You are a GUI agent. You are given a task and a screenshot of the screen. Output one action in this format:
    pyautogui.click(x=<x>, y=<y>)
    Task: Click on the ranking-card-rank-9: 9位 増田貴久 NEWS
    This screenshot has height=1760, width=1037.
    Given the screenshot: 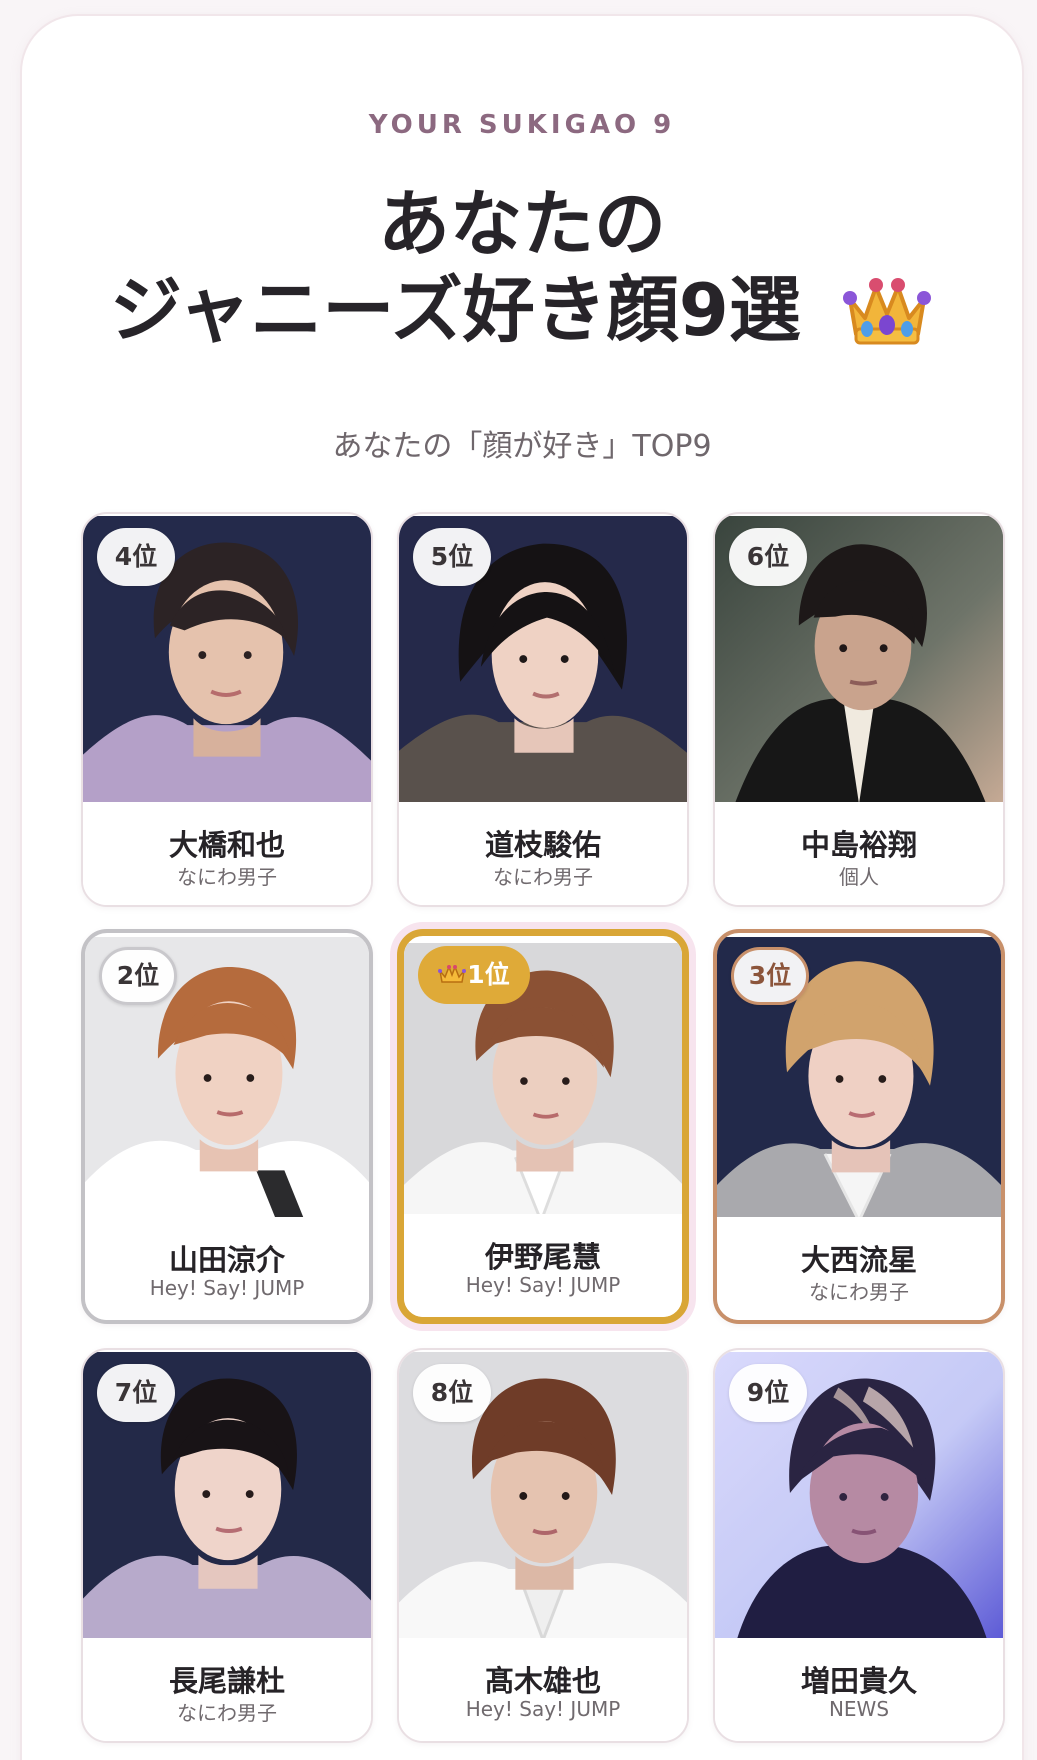 What is the action you would take?
    pyautogui.click(x=859, y=1545)
    